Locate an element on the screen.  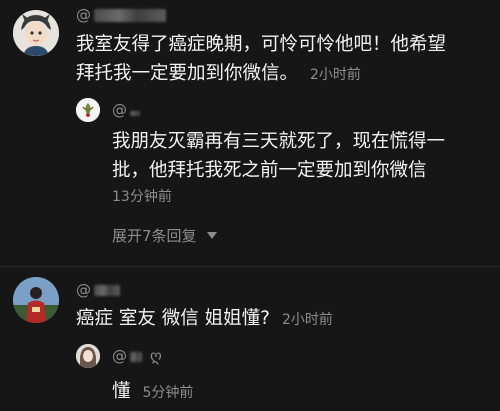
comment-text-line: 拜托我一定要加到你微信。 is located at coordinates (187, 73).